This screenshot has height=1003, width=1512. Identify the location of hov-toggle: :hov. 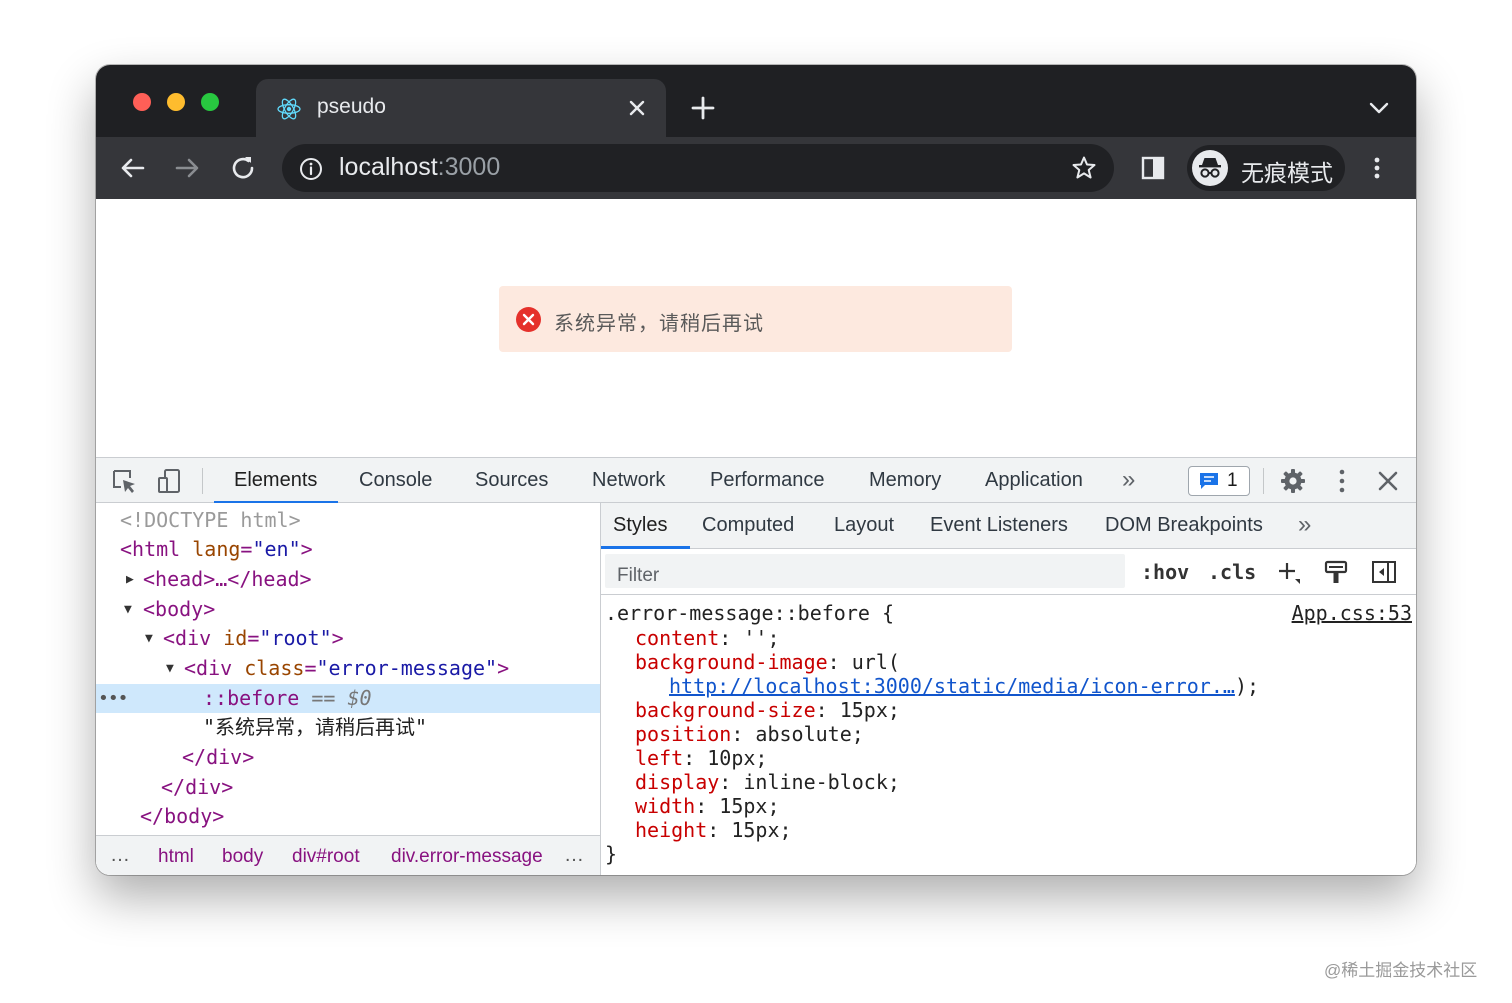
(1165, 572).